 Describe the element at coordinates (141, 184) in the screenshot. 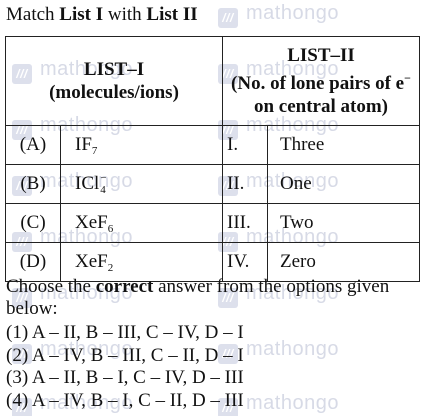

I see `molecule-cell: ICl −4` at that location.